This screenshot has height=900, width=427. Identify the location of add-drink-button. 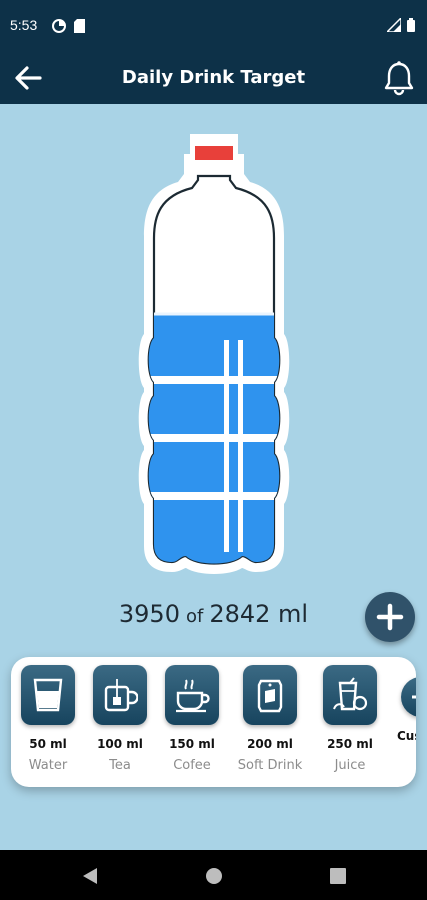
(390, 617).